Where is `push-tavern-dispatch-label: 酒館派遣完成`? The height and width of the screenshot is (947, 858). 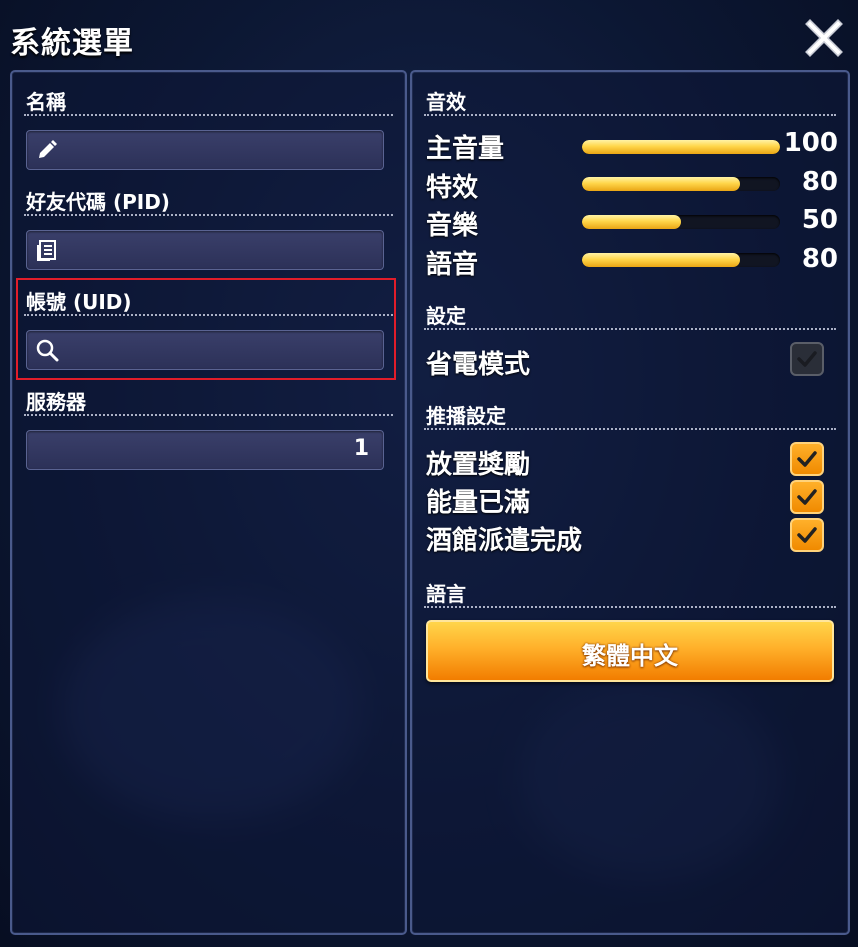
push-tavern-dispatch-label: 酒館派遣完成 is located at coordinates (504, 541).